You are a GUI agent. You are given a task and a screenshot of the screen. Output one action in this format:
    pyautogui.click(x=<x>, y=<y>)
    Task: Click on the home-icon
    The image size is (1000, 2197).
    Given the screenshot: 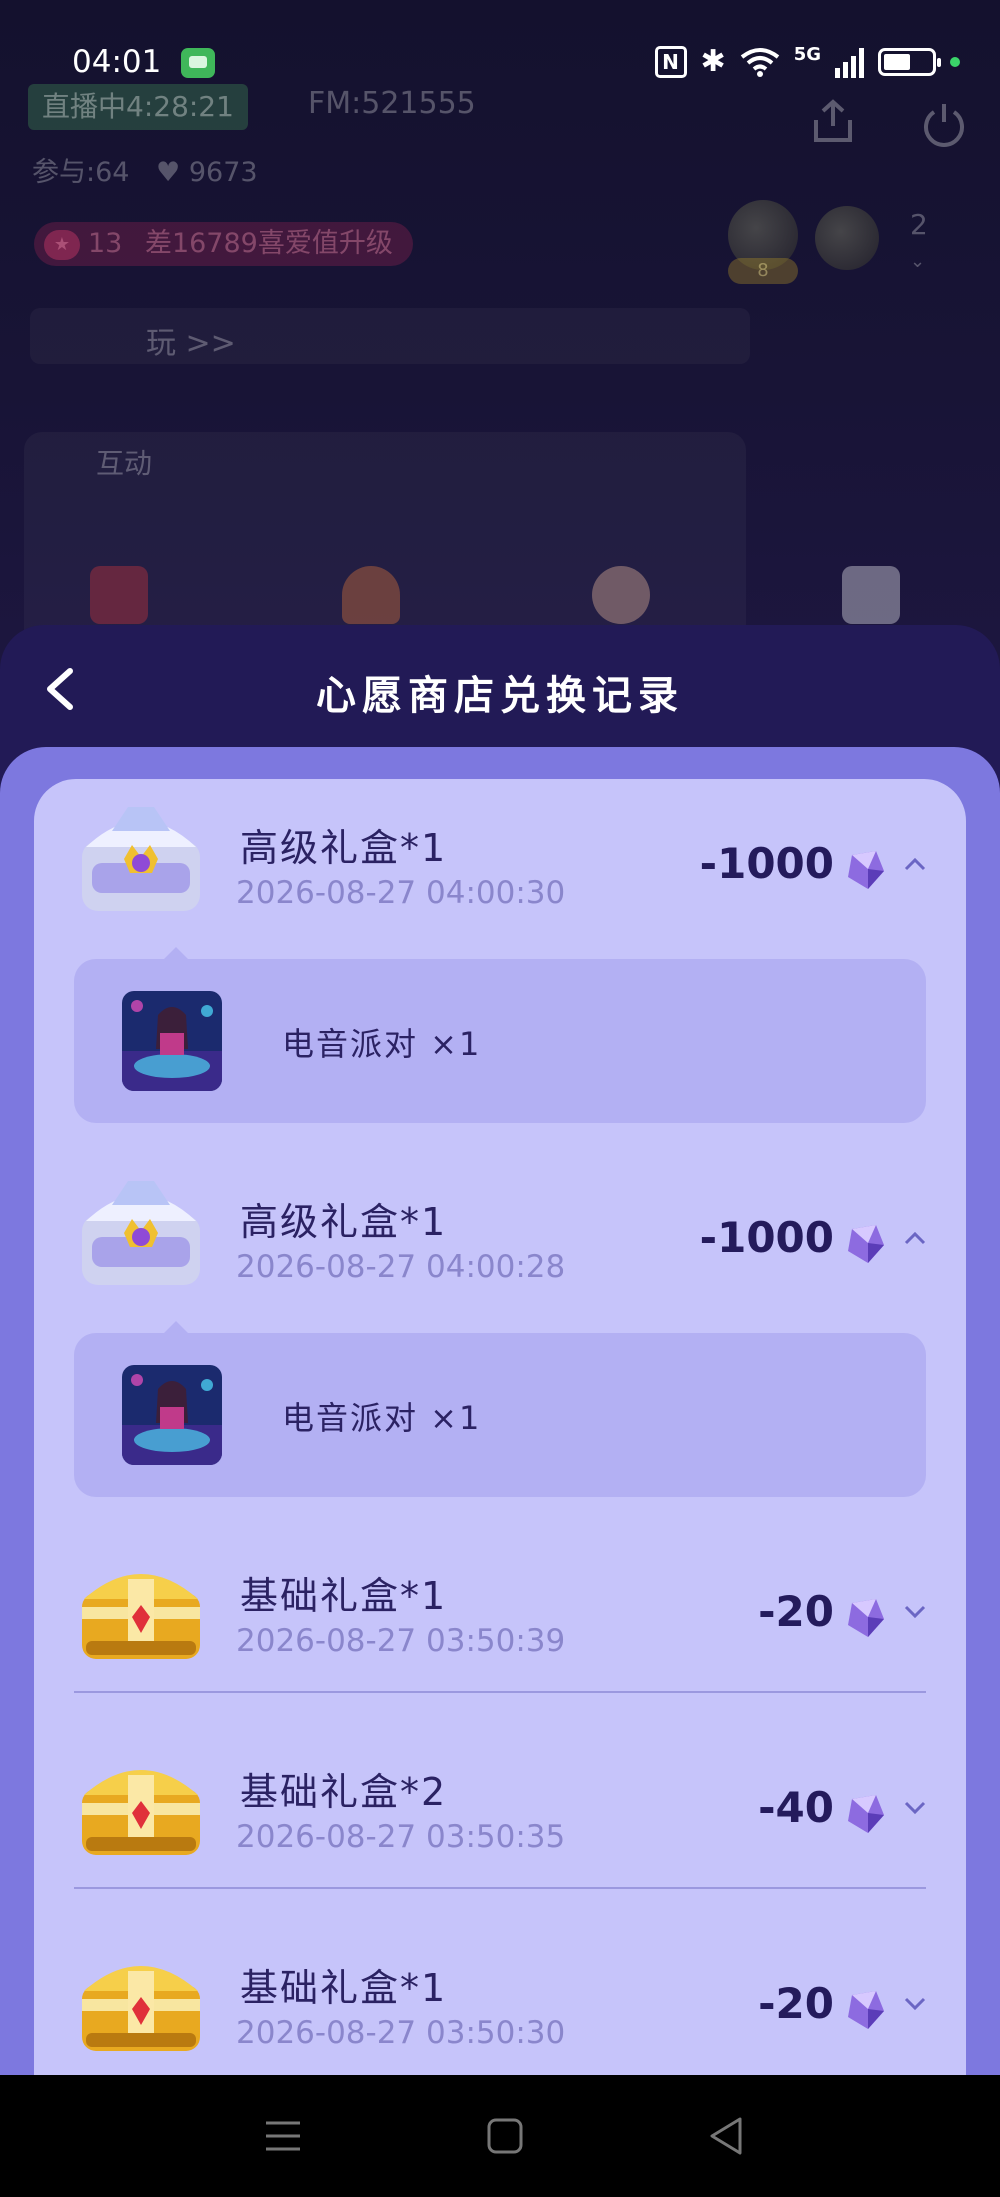 What is the action you would take?
    pyautogui.click(x=505, y=2136)
    